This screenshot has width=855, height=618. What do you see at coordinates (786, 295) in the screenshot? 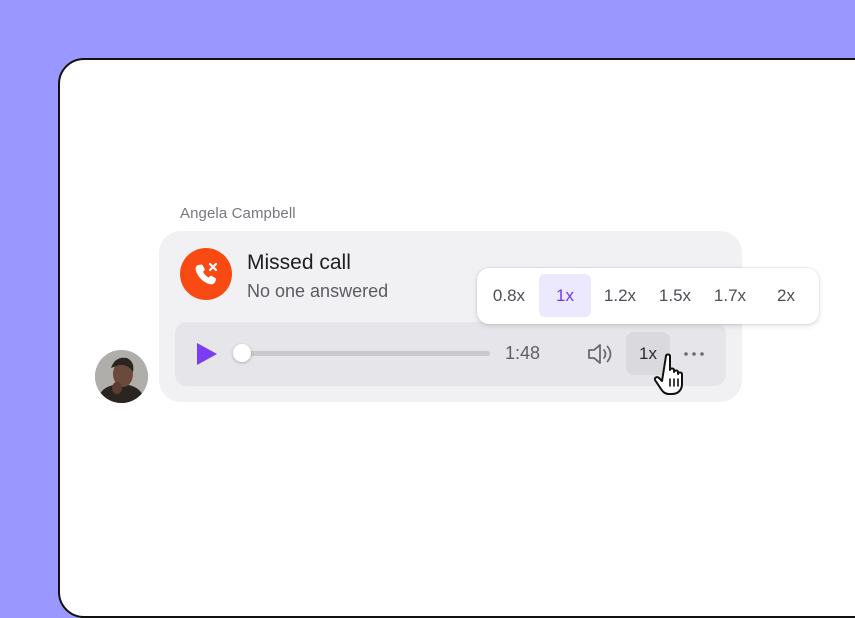
I see `speed-option: 2x` at bounding box center [786, 295].